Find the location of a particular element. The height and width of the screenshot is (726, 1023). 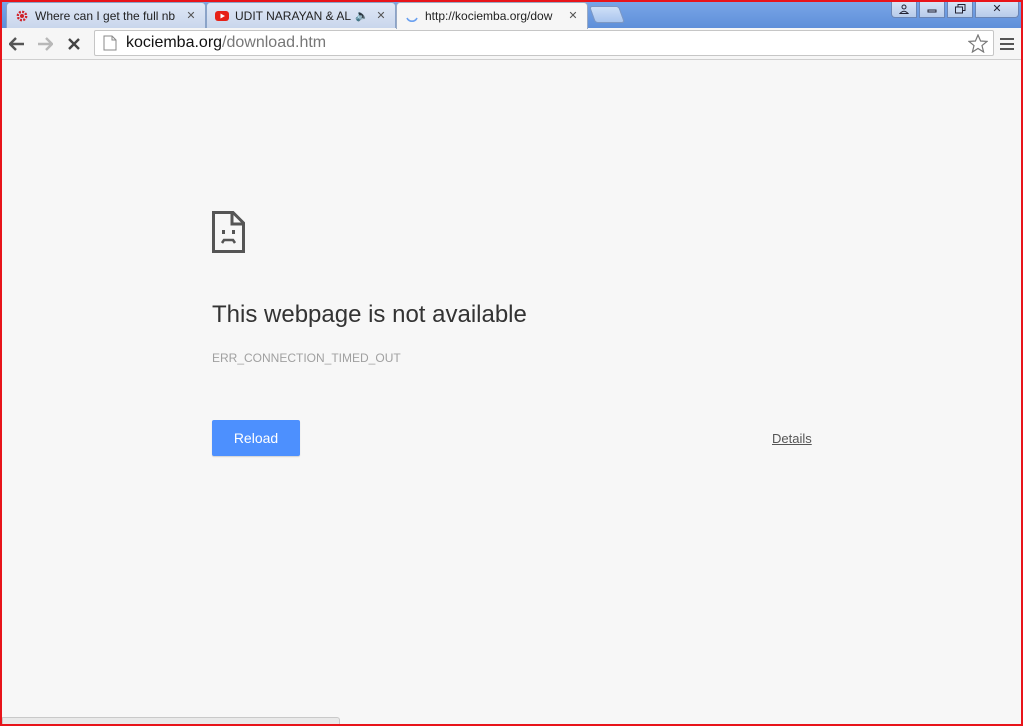

url-path: /download.htm is located at coordinates (274, 42).